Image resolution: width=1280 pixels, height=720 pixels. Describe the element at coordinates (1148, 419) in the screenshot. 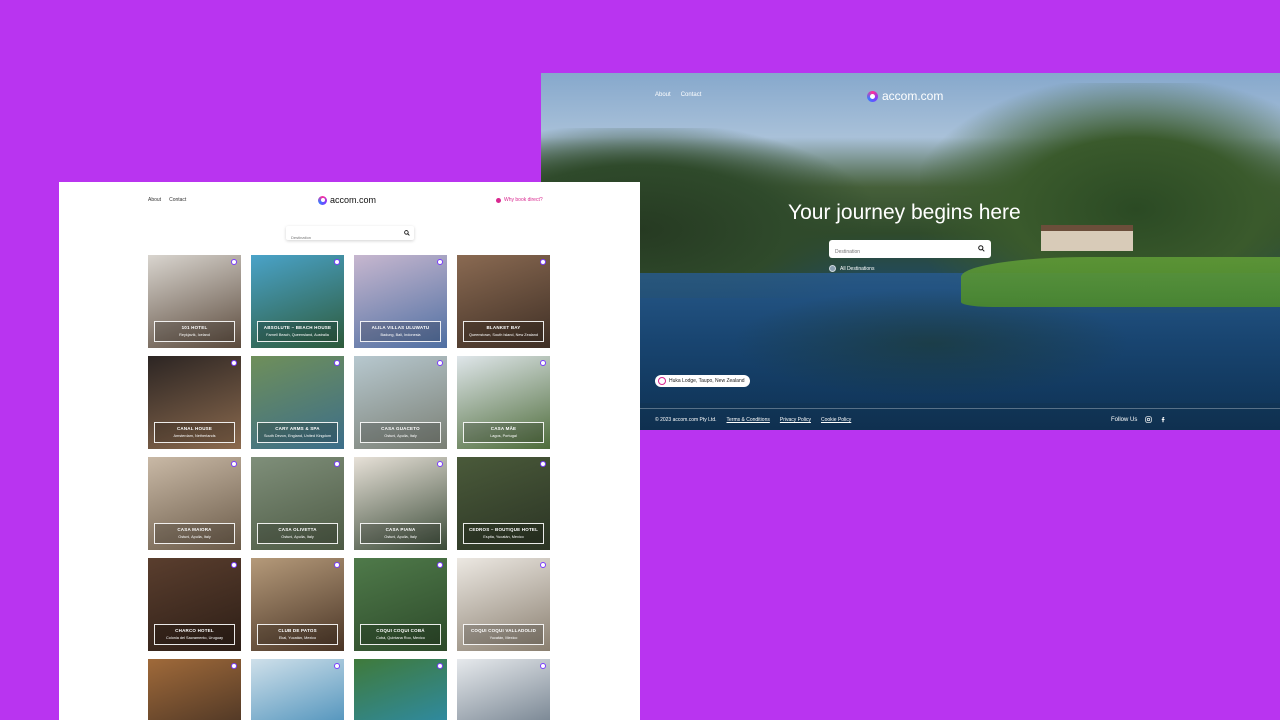

I see `instagram-icon` at that location.